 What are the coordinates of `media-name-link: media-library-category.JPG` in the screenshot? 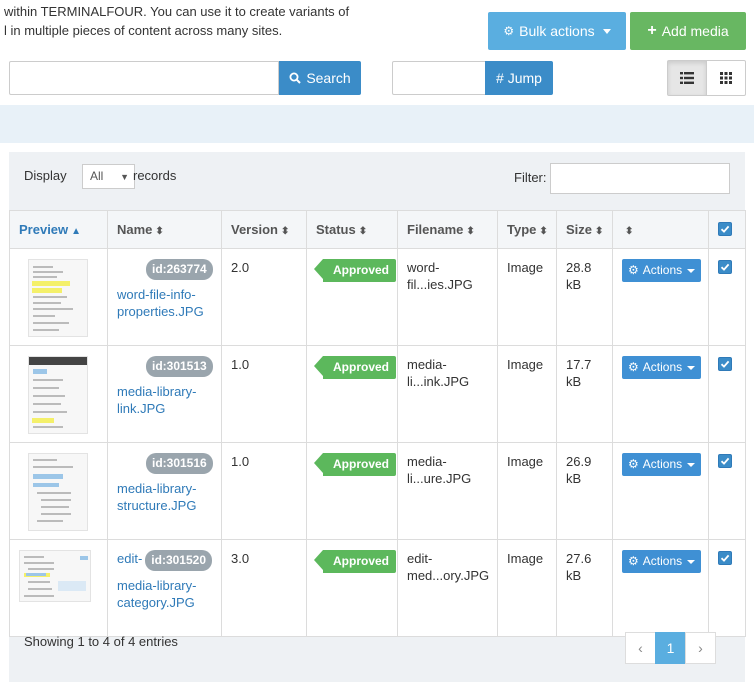 It's located at (165, 594).